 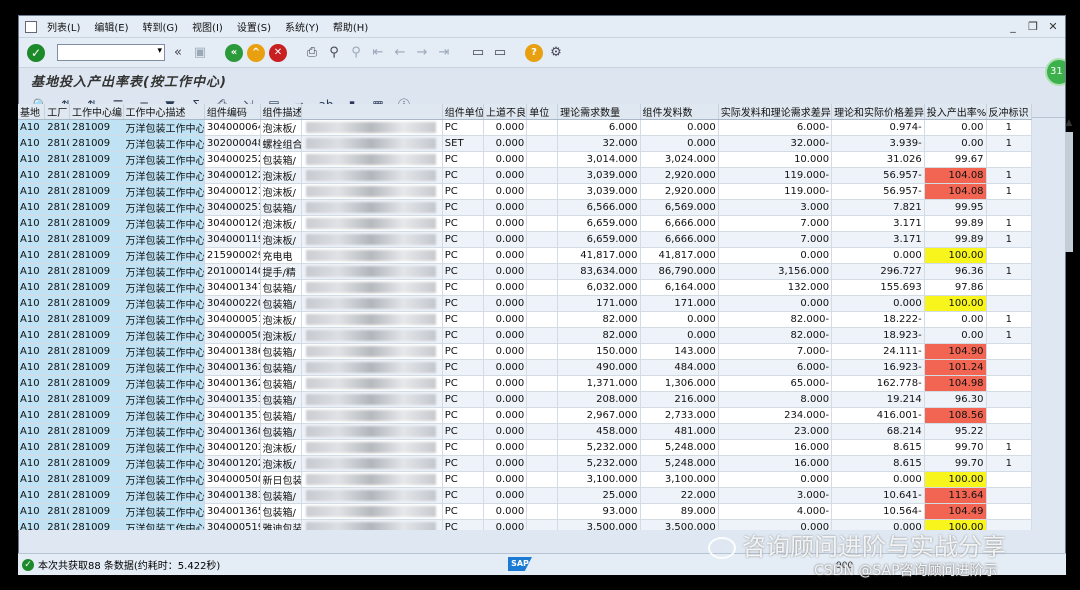 I want to click on cell-price-diff: 8.615, so click(x=878, y=463).